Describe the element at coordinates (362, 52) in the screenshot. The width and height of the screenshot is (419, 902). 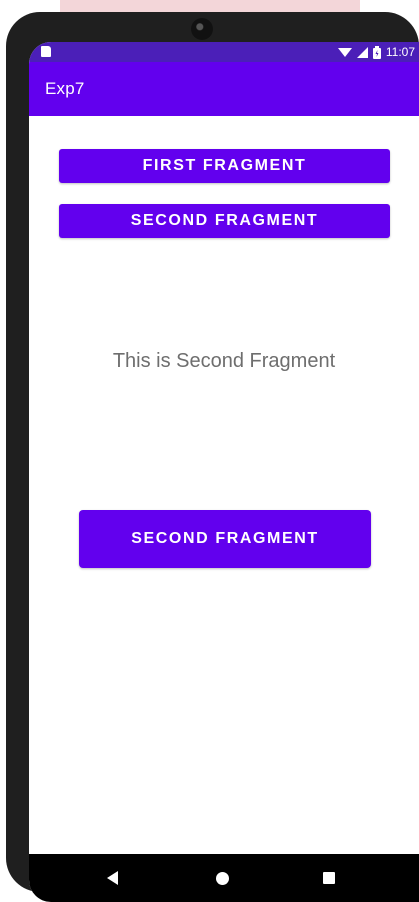
I see `signal-icon` at that location.